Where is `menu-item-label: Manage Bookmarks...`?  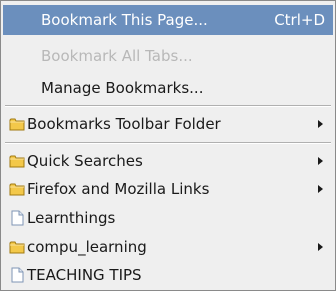 menu-item-label: Manage Bookmarks... is located at coordinates (122, 88).